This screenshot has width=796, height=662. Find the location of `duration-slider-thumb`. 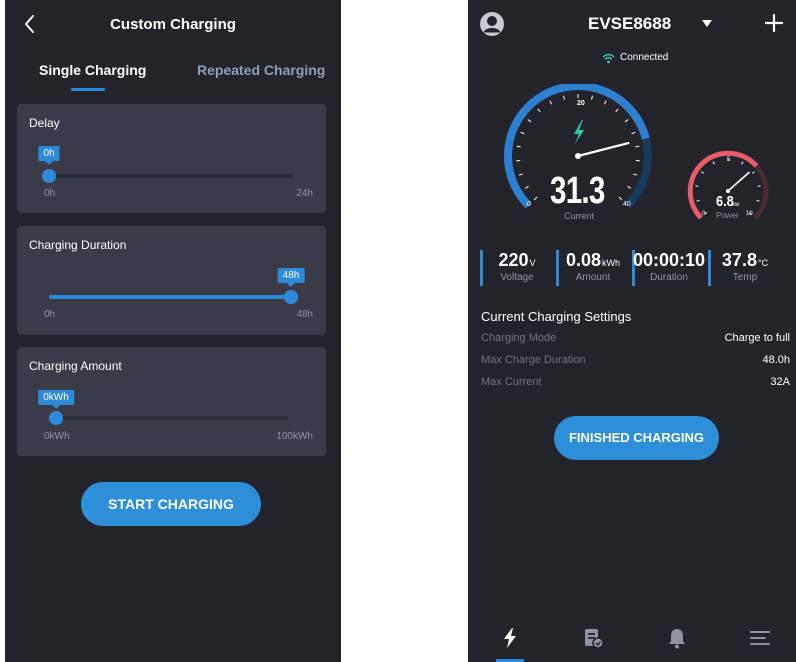

duration-slider-thumb is located at coordinates (291, 297).